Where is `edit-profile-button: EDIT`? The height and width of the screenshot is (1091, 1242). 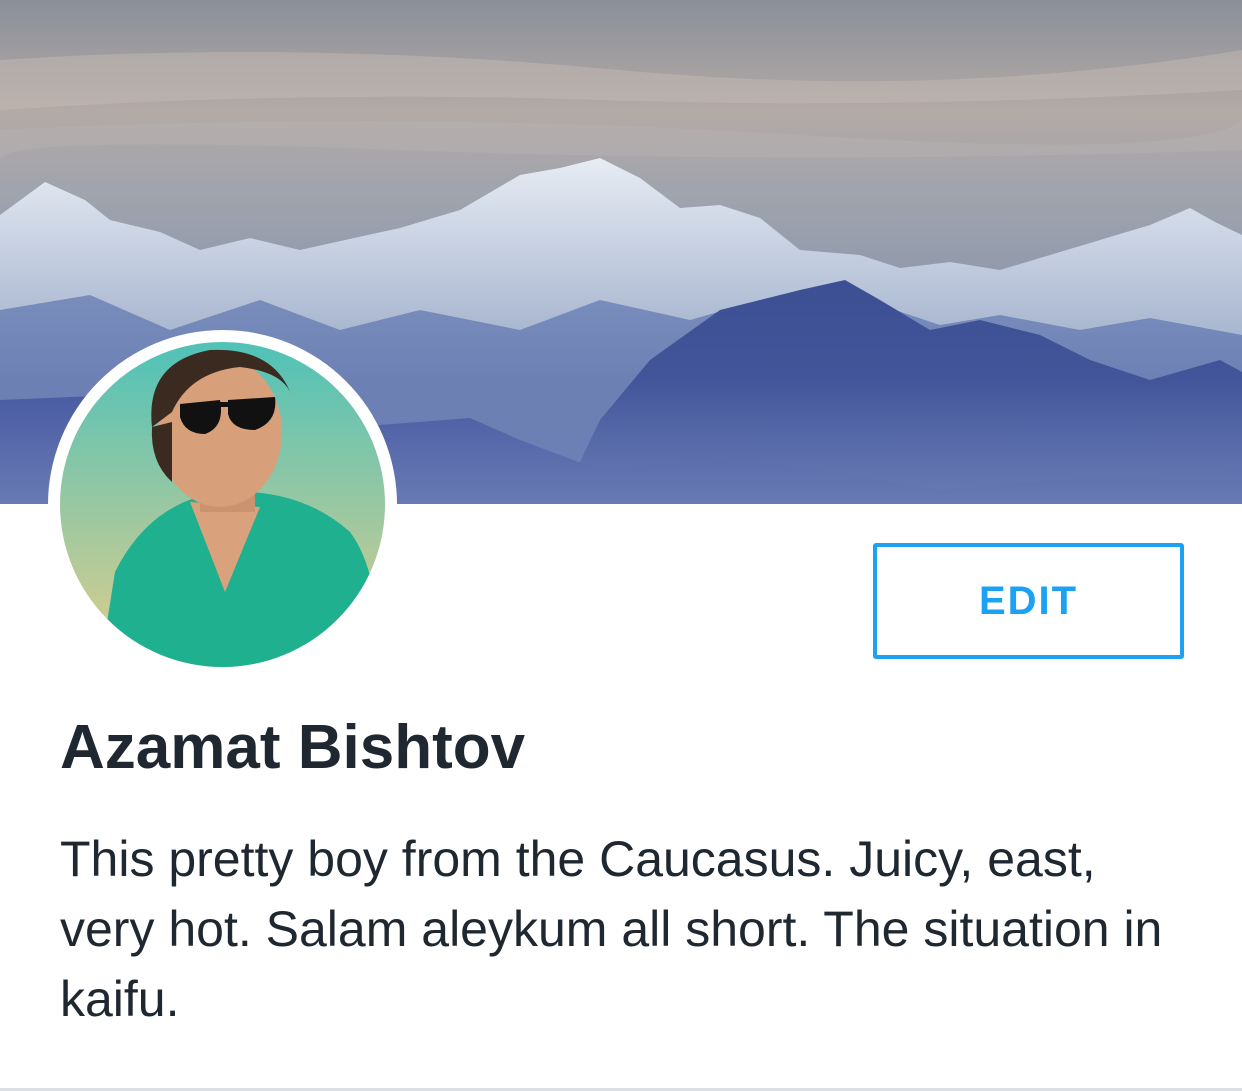 edit-profile-button: EDIT is located at coordinates (1028, 601).